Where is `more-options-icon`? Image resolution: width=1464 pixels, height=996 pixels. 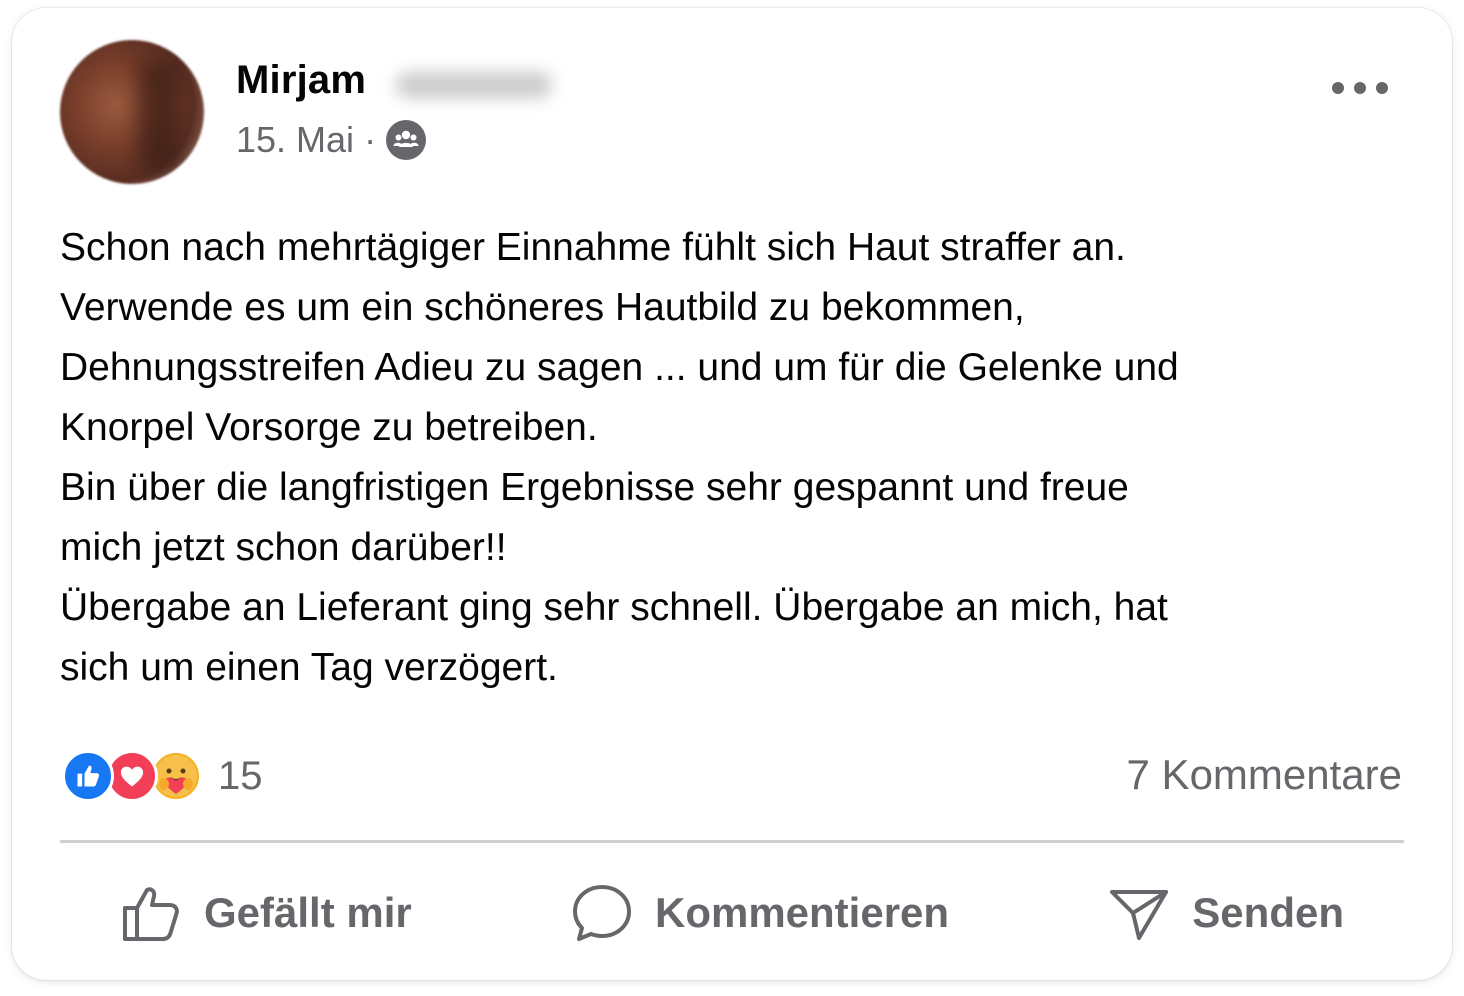
more-options-icon is located at coordinates (1360, 88).